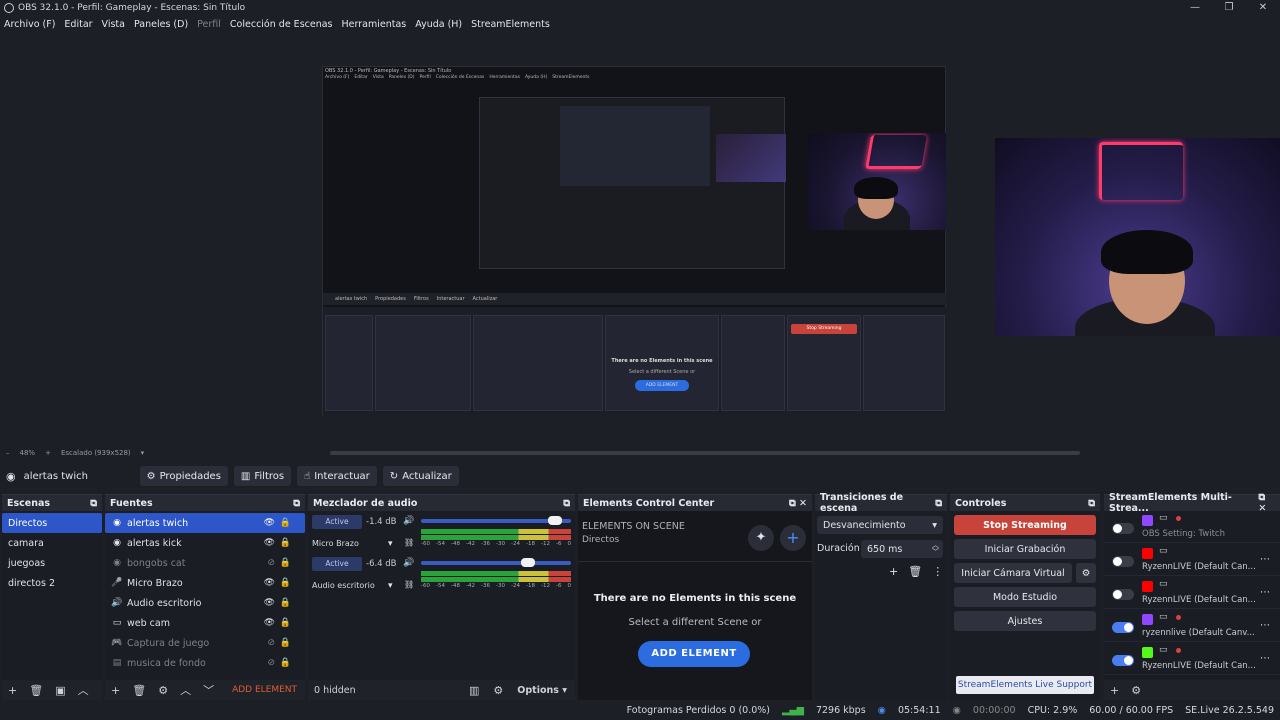 The width and height of the screenshot is (1280, 720). Describe the element at coordinates (205, 623) in the screenshot. I see `source-item: ▭ web cam 👁 🔒` at that location.